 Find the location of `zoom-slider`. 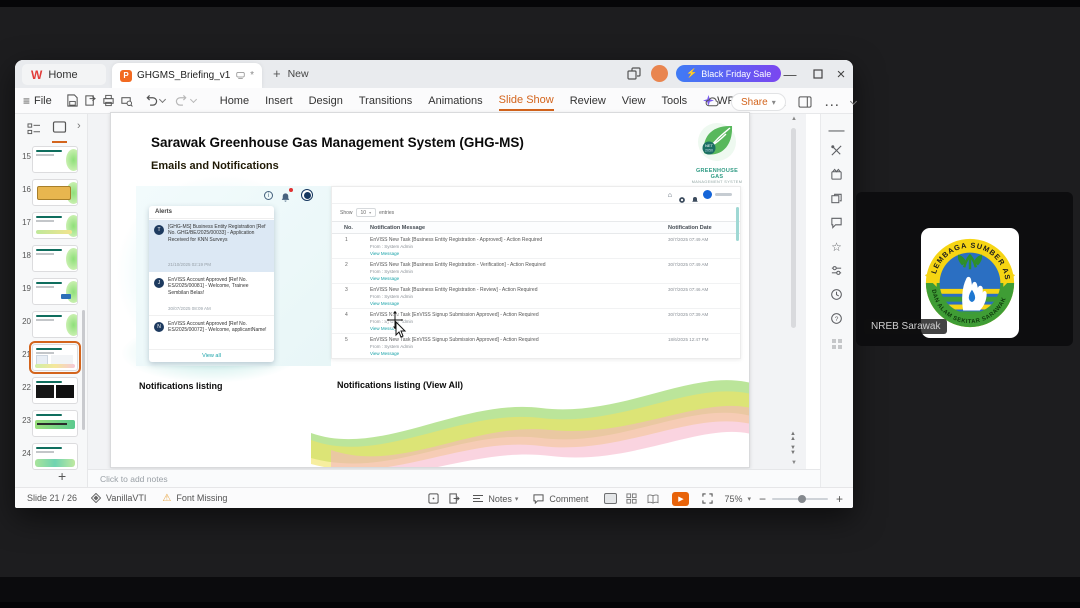

zoom-slider is located at coordinates (799, 498).